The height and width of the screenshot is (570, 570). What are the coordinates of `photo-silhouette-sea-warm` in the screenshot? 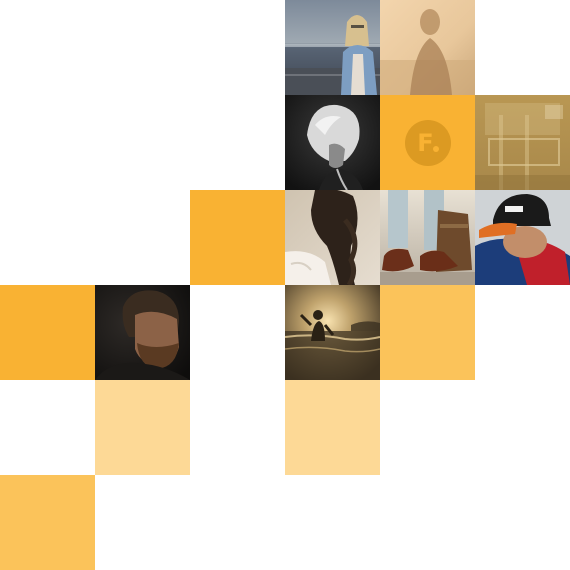 It's located at (427, 47).